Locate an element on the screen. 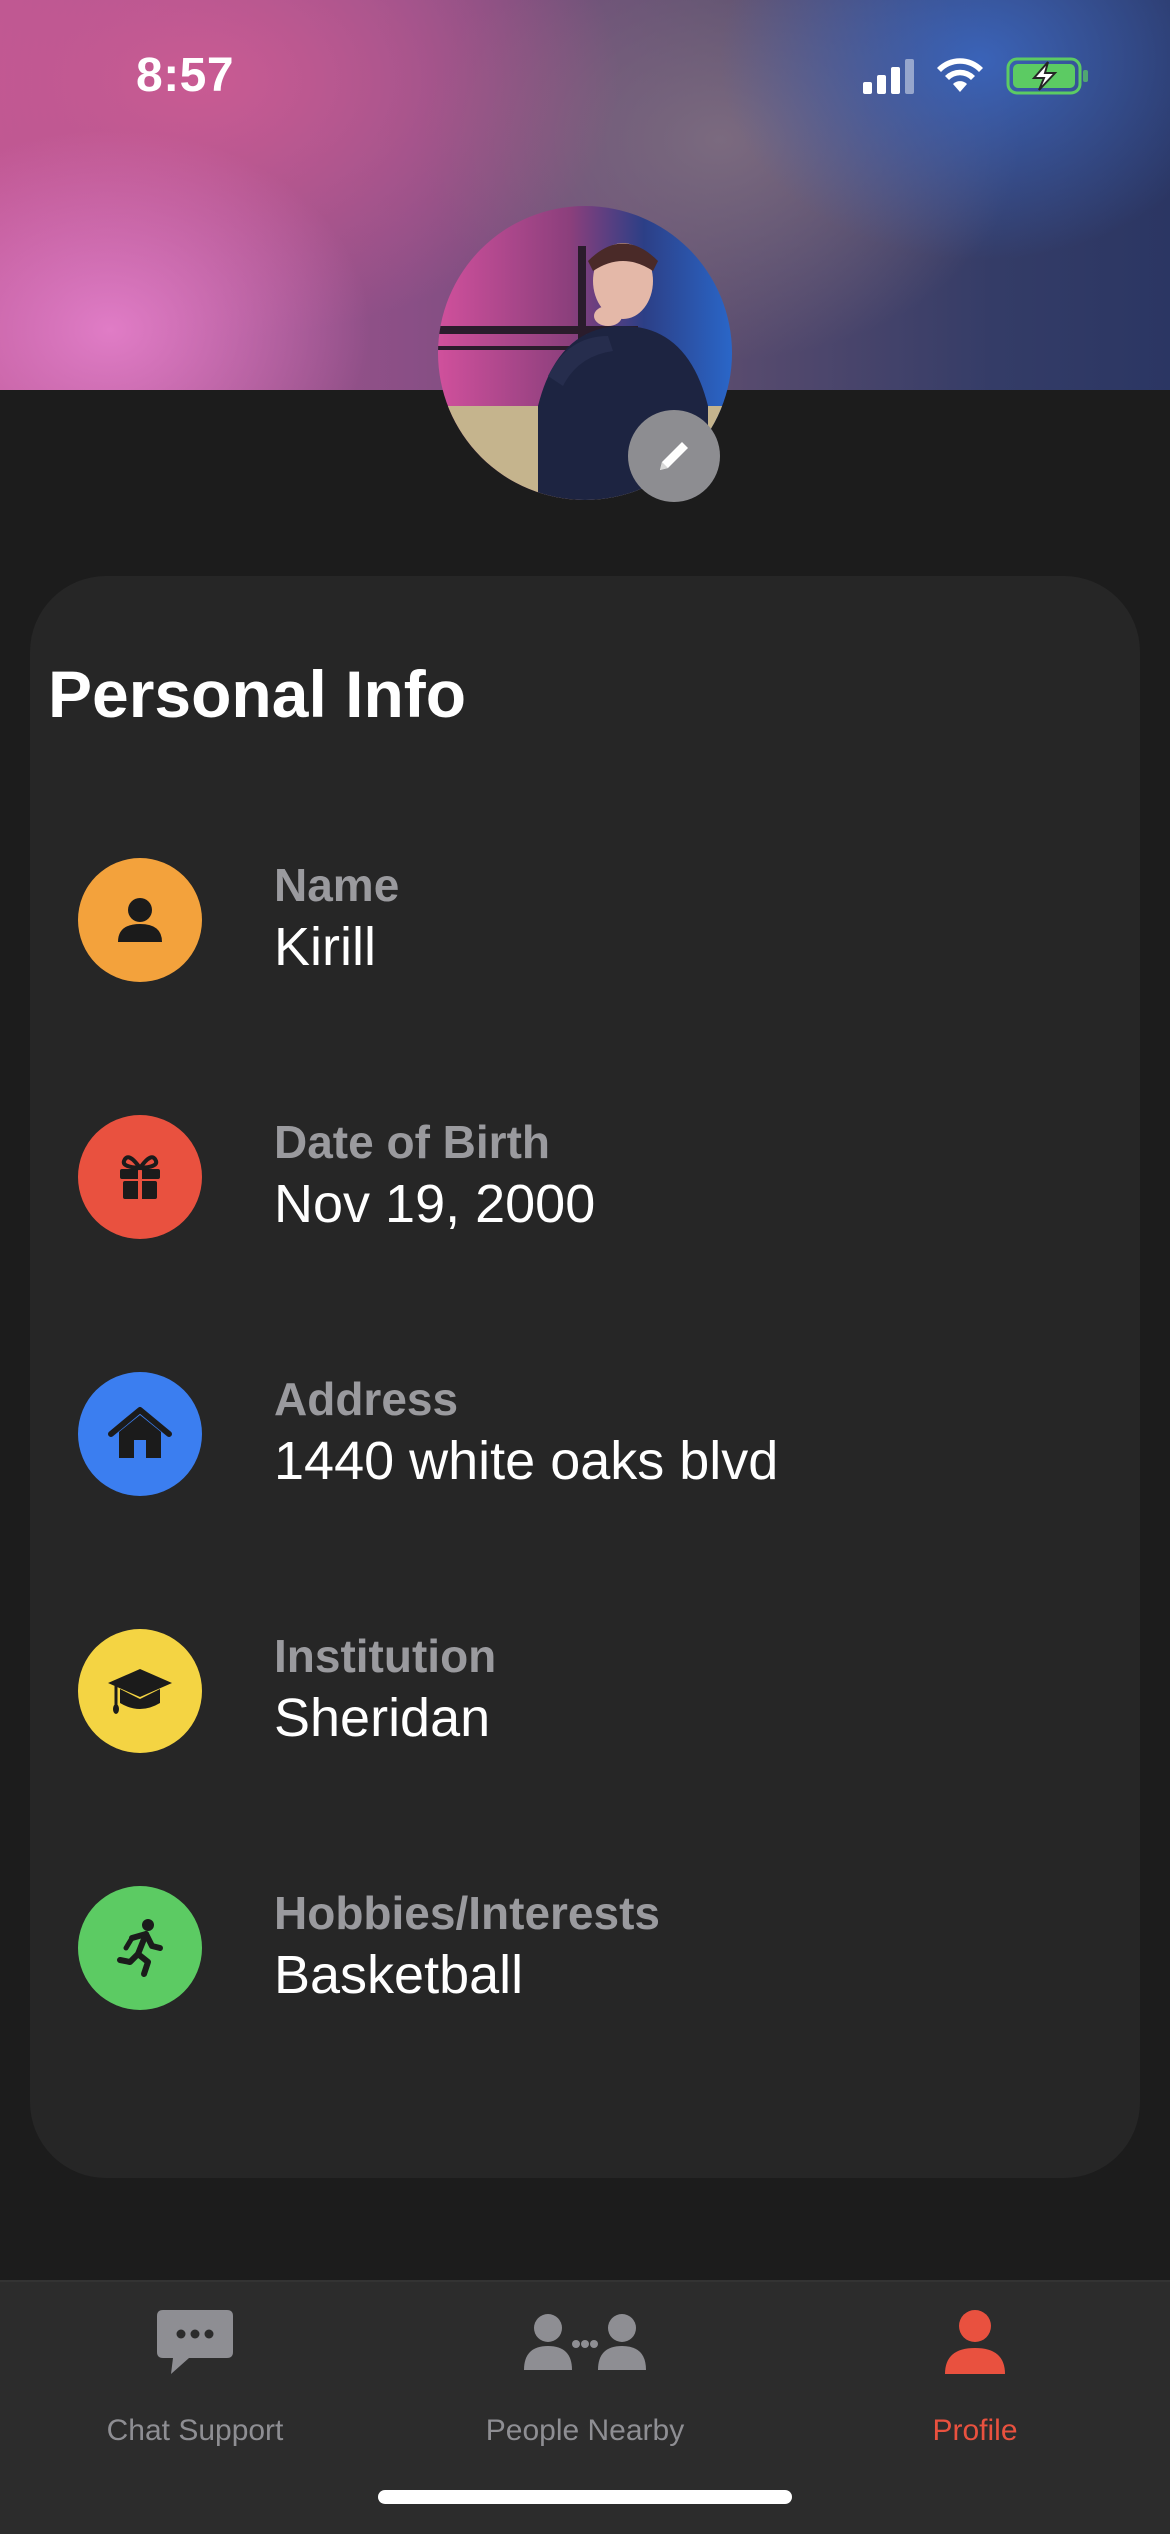  info-value: Sheridan is located at coordinates (382, 1718).